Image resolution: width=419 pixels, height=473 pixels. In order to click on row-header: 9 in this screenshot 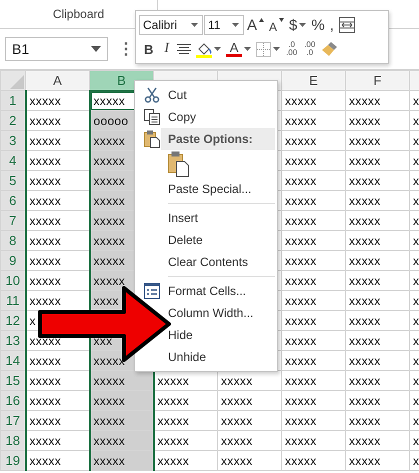, I will do `click(13, 260)`.